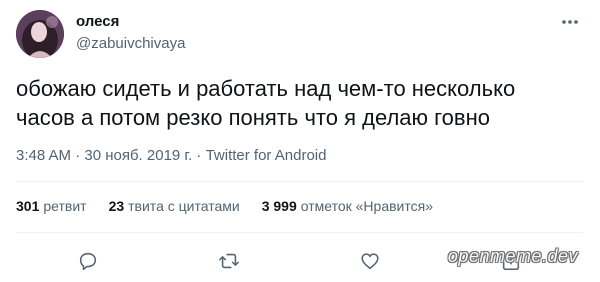 The height and width of the screenshot is (282, 600). Describe the element at coordinates (116, 206) in the screenshot. I see `quotes-count: 23` at that location.